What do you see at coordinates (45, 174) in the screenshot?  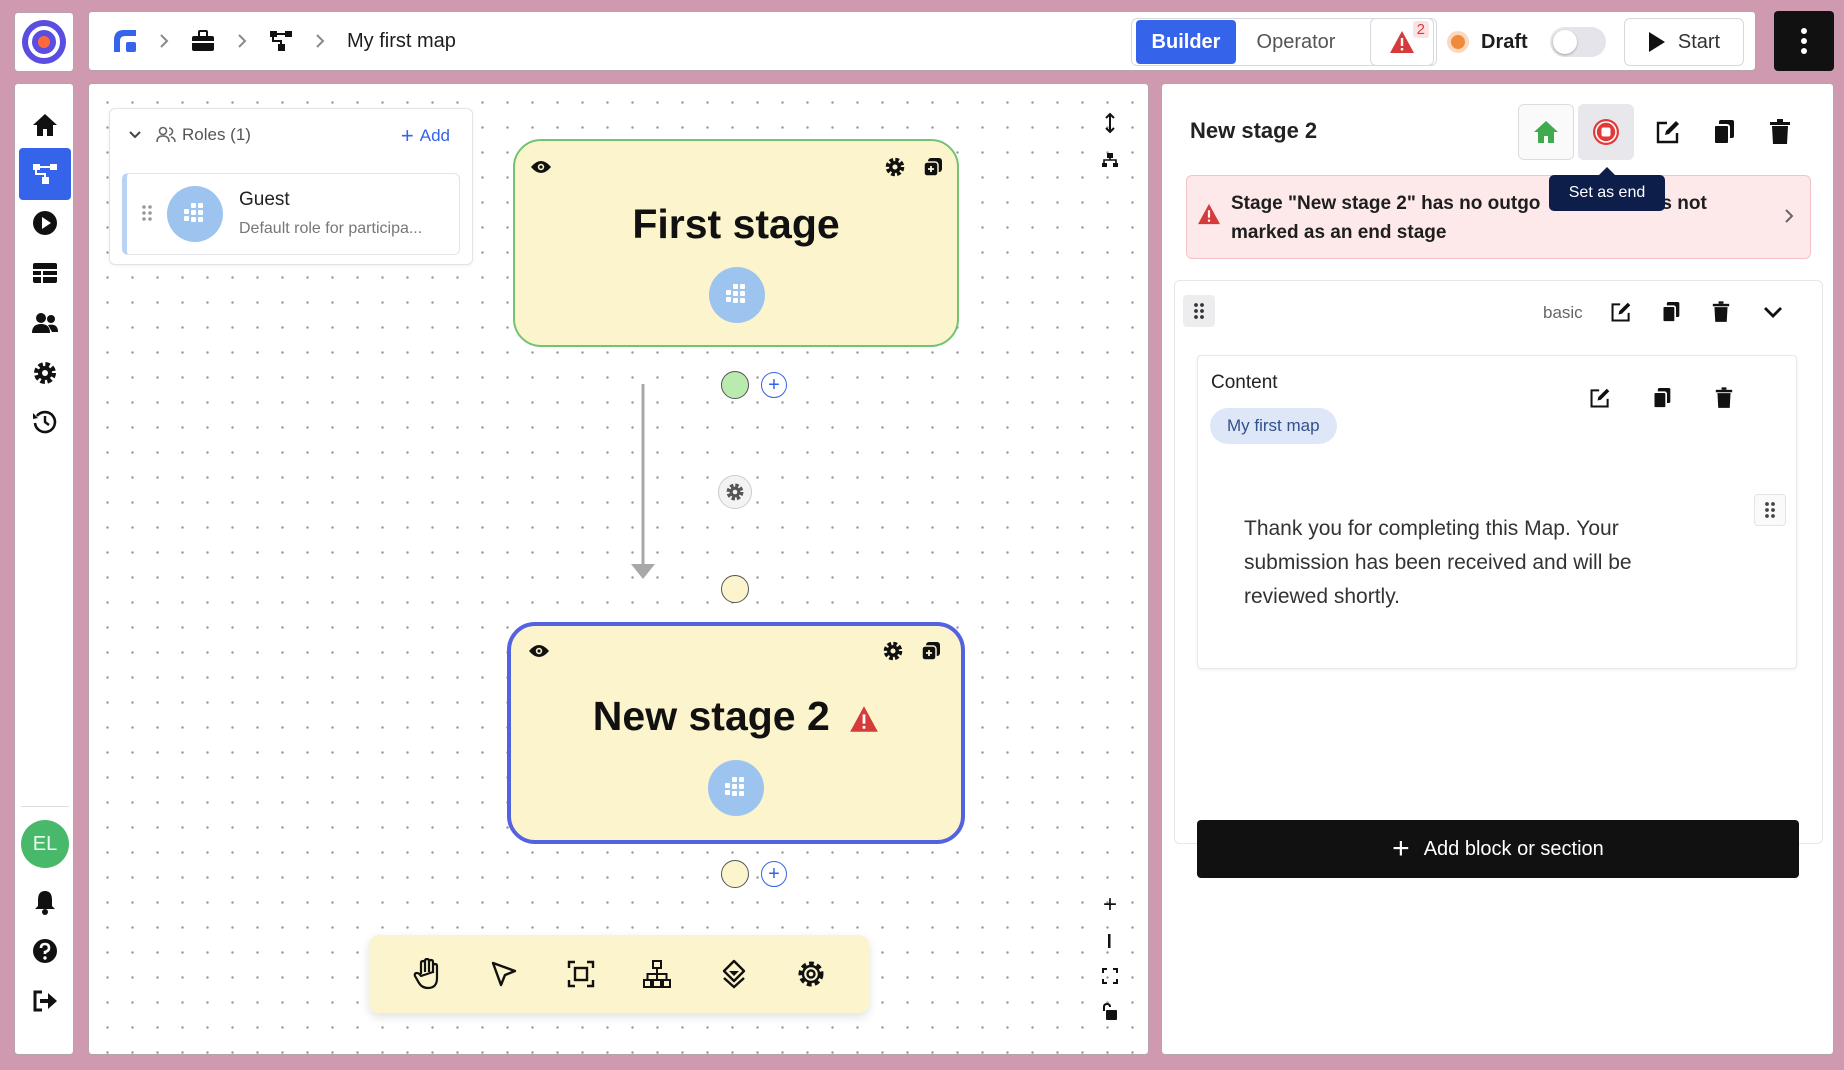 I see `sidebar-item-maps` at bounding box center [45, 174].